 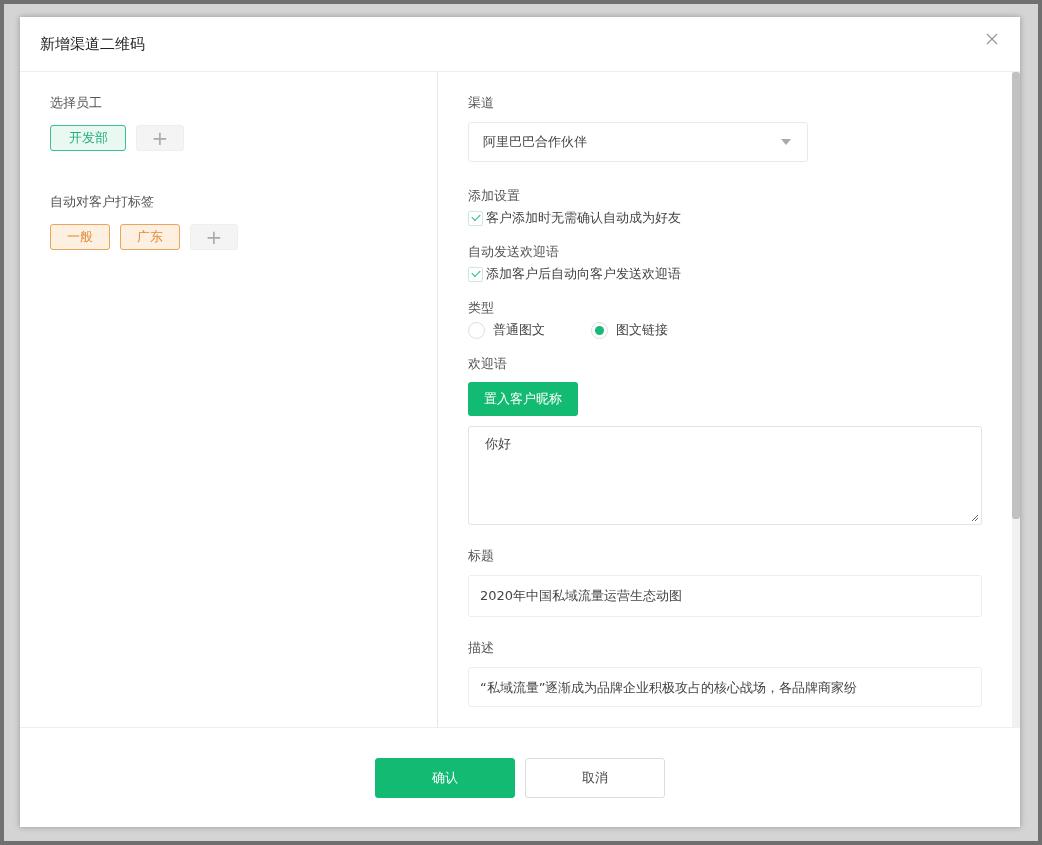 I want to click on checkbox-label: 添加客户后自动向客户发送欢迎语, so click(x=583, y=274).